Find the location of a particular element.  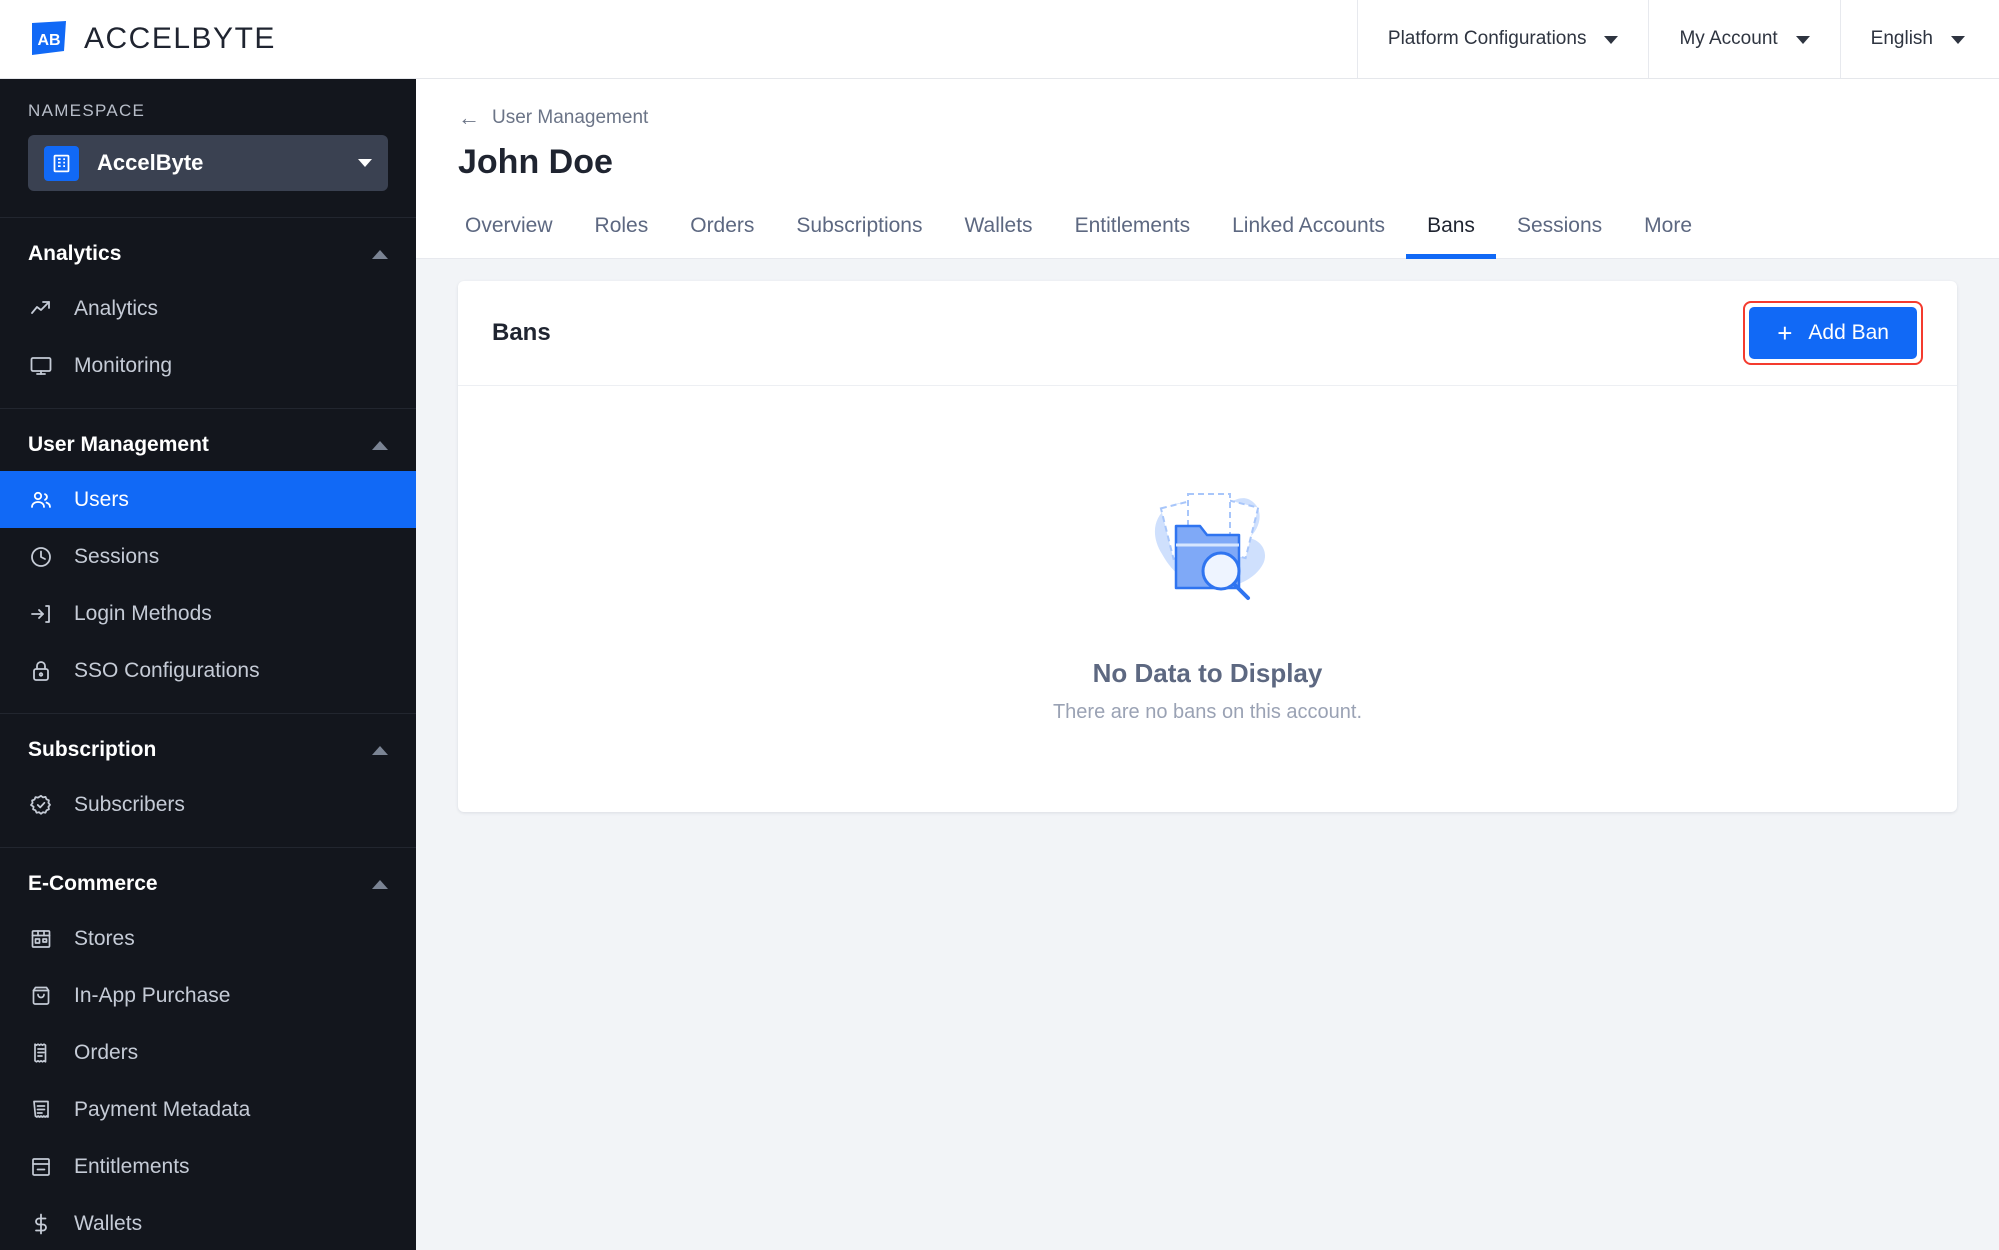

sidebar-item-payment-metadata: Payment Metadata is located at coordinates (208, 1109).